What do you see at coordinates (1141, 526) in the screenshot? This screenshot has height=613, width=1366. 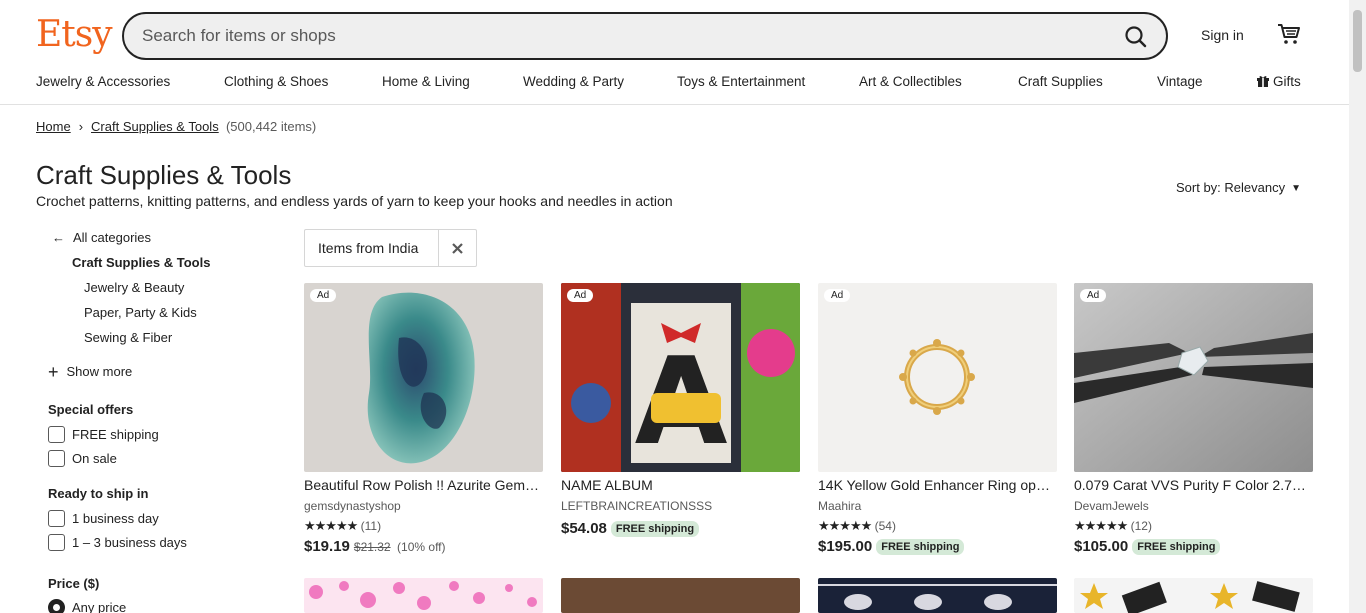 I see `review-count: (12)` at bounding box center [1141, 526].